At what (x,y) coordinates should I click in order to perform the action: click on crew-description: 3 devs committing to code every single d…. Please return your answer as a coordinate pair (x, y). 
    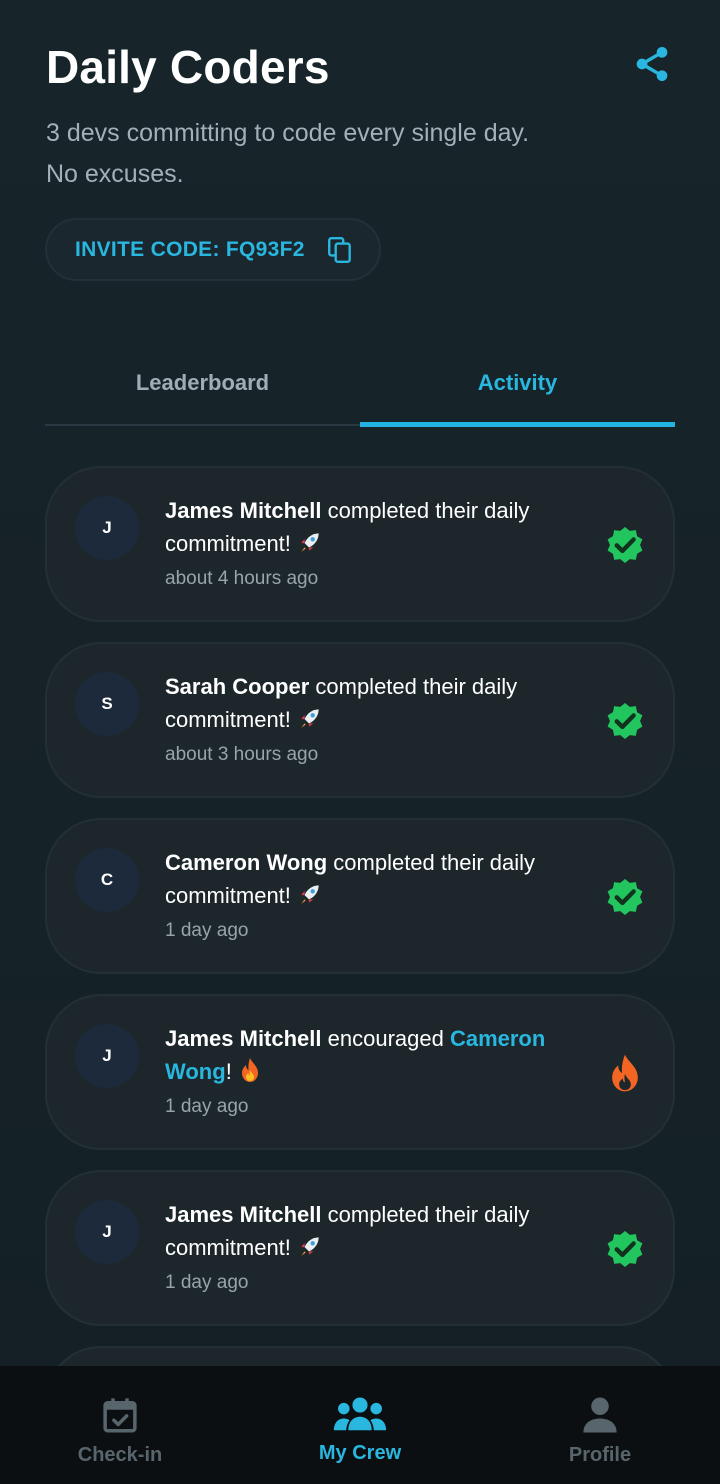
    Looking at the image, I should click on (346, 154).